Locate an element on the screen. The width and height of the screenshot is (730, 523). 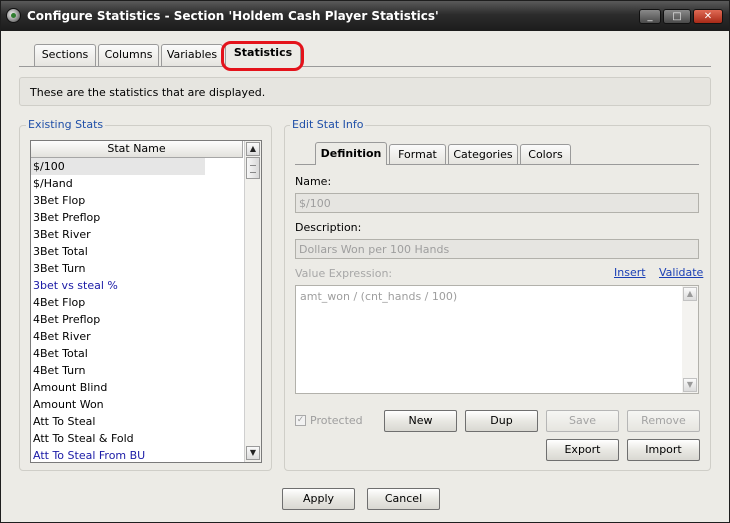
stats-list-item: Att To Steal is located at coordinates (138, 421).